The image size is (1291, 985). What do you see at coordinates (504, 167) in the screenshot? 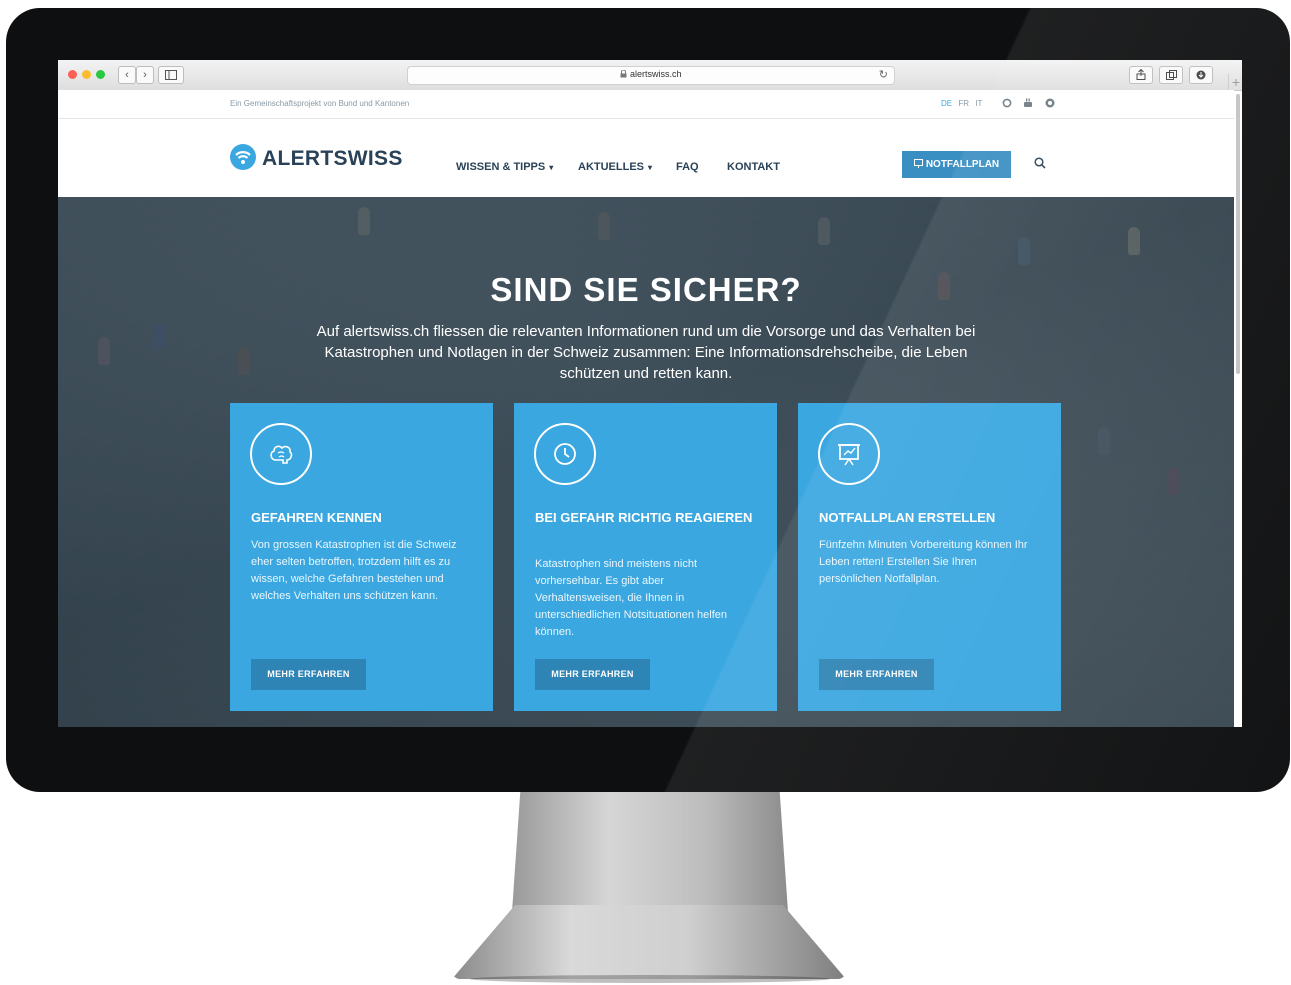
I see `nav-wissen-tipps: WISSEN & TIPPS ▾` at bounding box center [504, 167].